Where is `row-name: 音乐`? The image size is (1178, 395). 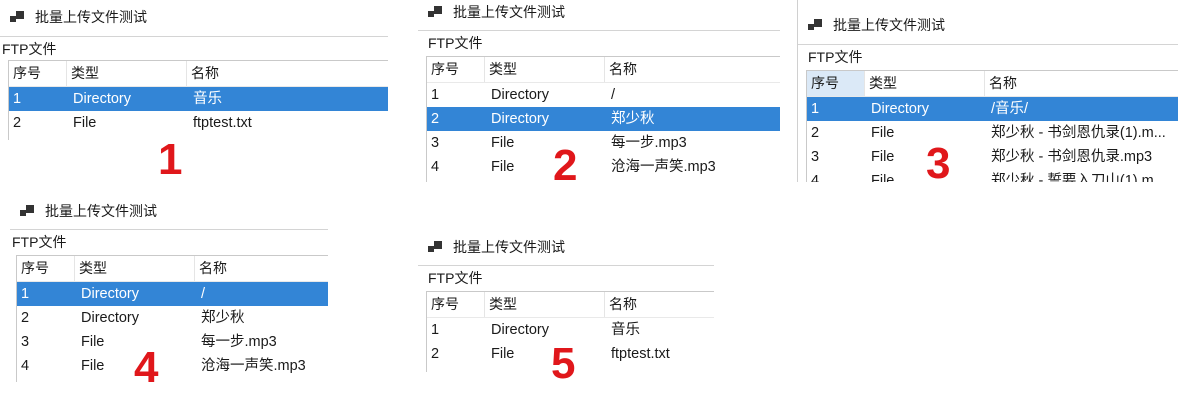
row-name: 音乐 is located at coordinates (625, 330).